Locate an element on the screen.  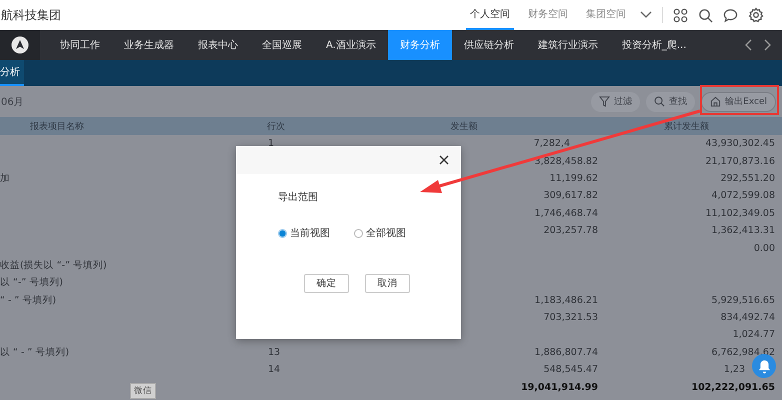
dialog-button: 取消 is located at coordinates (387, 283).